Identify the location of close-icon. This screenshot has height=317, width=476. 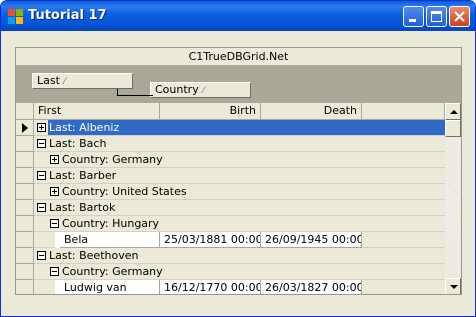
(459, 16).